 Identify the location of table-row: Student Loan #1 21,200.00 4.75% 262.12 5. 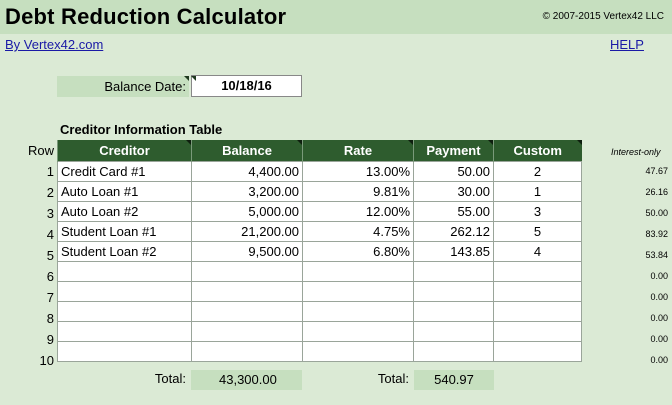
(319, 231).